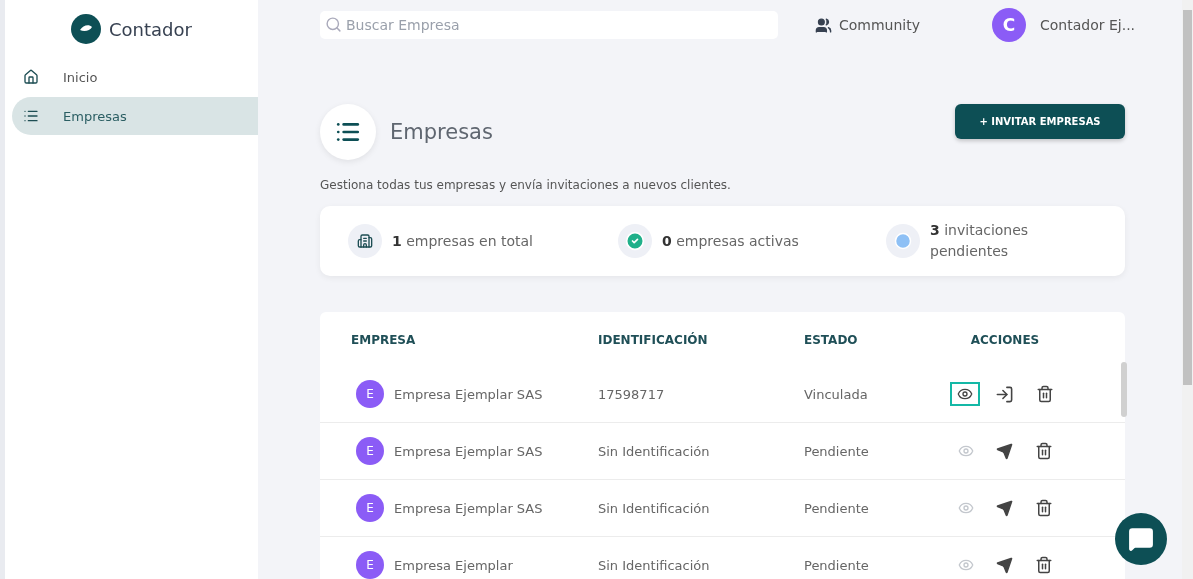 The width and height of the screenshot is (1193, 579). Describe the element at coordinates (632, 394) in the screenshot. I see `id-cell-text: 17598717` at that location.